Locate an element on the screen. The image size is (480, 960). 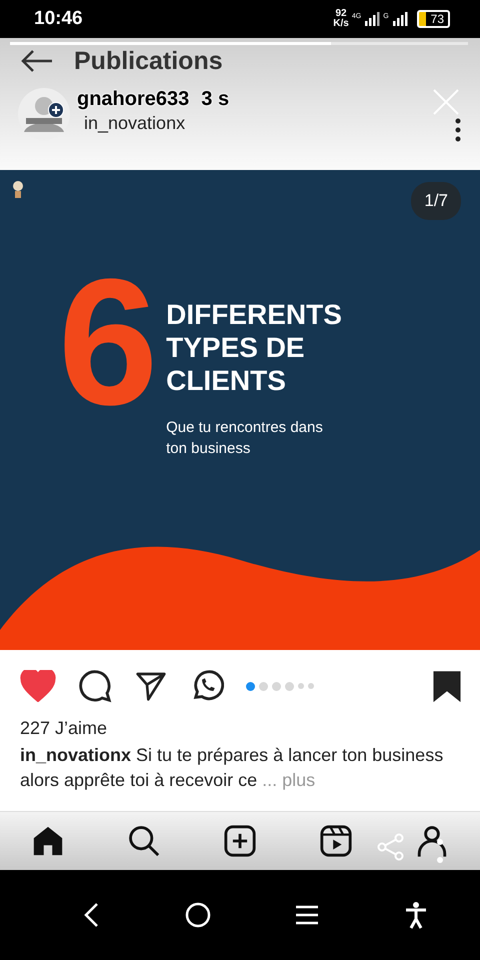
search-icon is located at coordinates (144, 841).